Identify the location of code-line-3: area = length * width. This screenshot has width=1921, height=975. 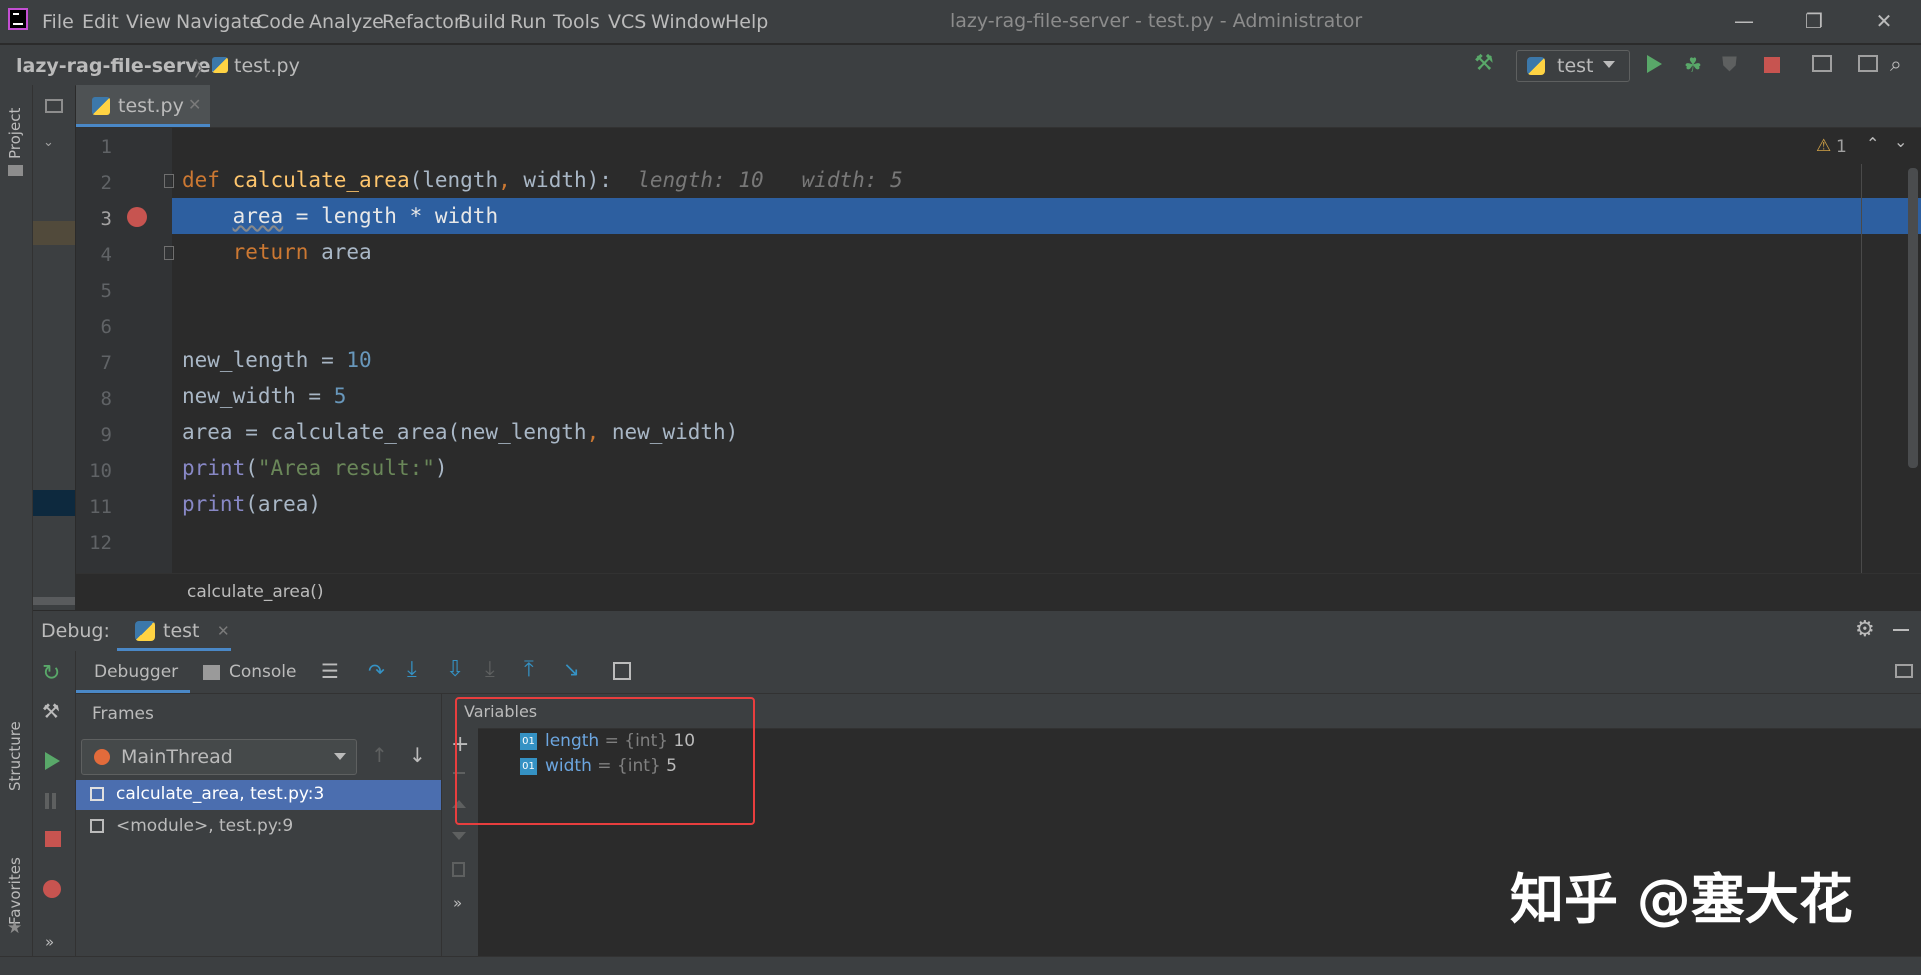
(365, 216).